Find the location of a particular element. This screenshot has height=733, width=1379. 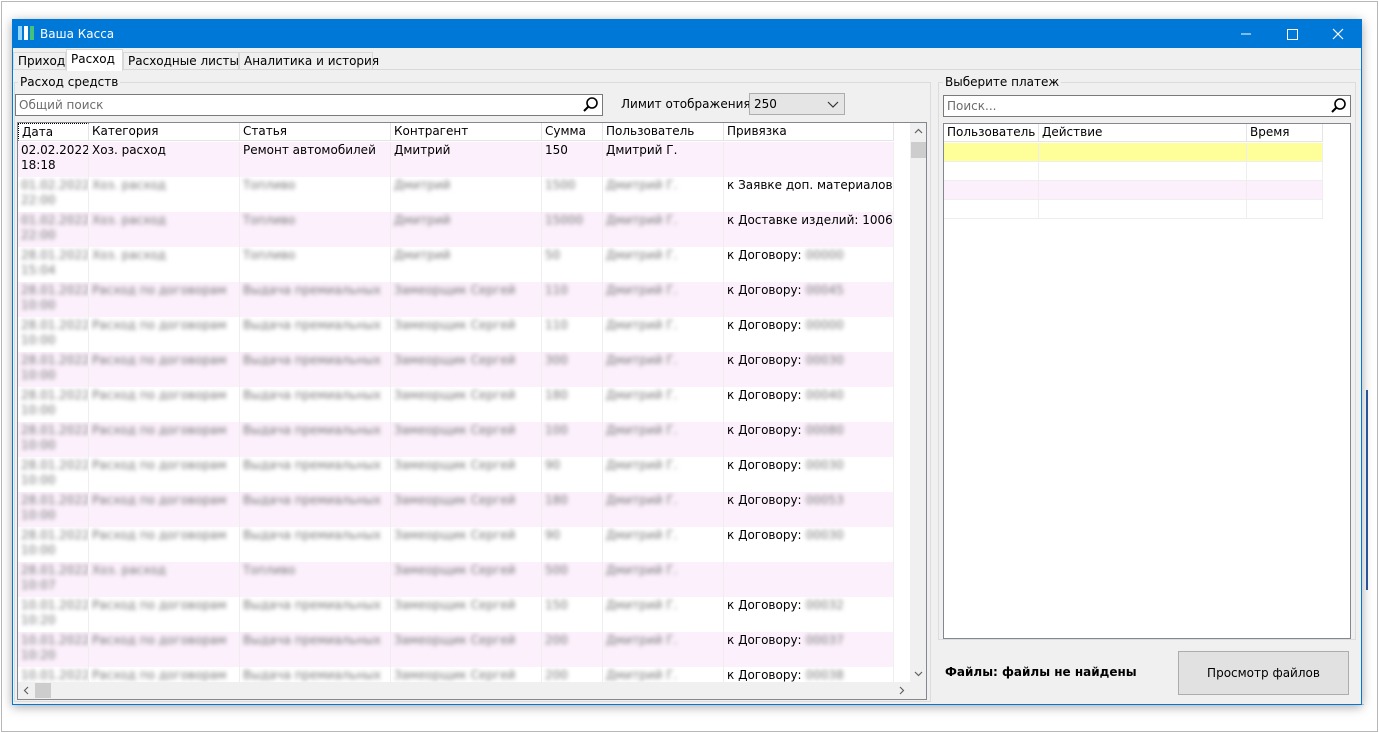

table-cell-binding: к Договору: 00000 is located at coordinates (809, 264).